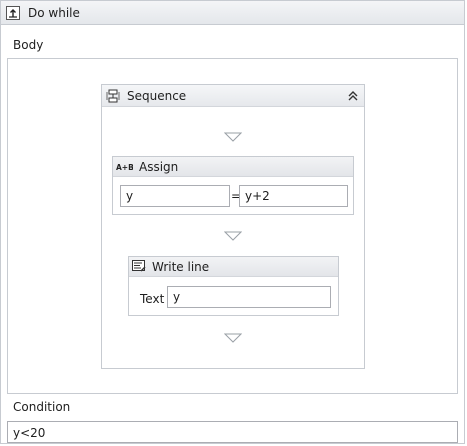 Image resolution: width=467 pixels, height=446 pixels. What do you see at coordinates (54, 12) in the screenshot?
I see `activity-title: Do while` at bounding box center [54, 12].